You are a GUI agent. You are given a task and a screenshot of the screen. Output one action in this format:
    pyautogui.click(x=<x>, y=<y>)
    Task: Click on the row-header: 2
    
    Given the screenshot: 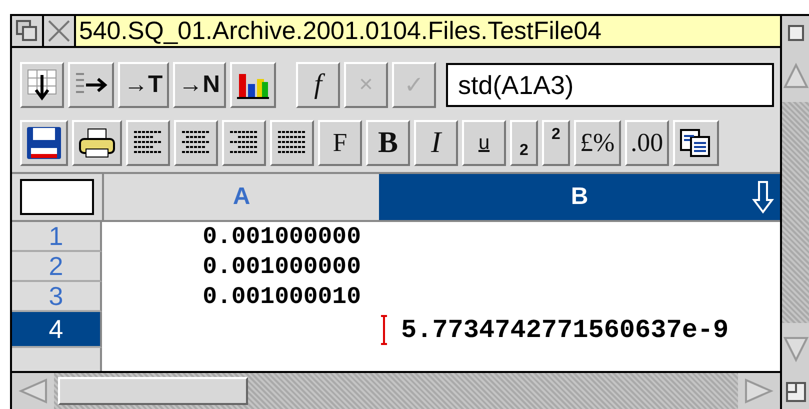 What is the action you would take?
    pyautogui.click(x=57, y=267)
    